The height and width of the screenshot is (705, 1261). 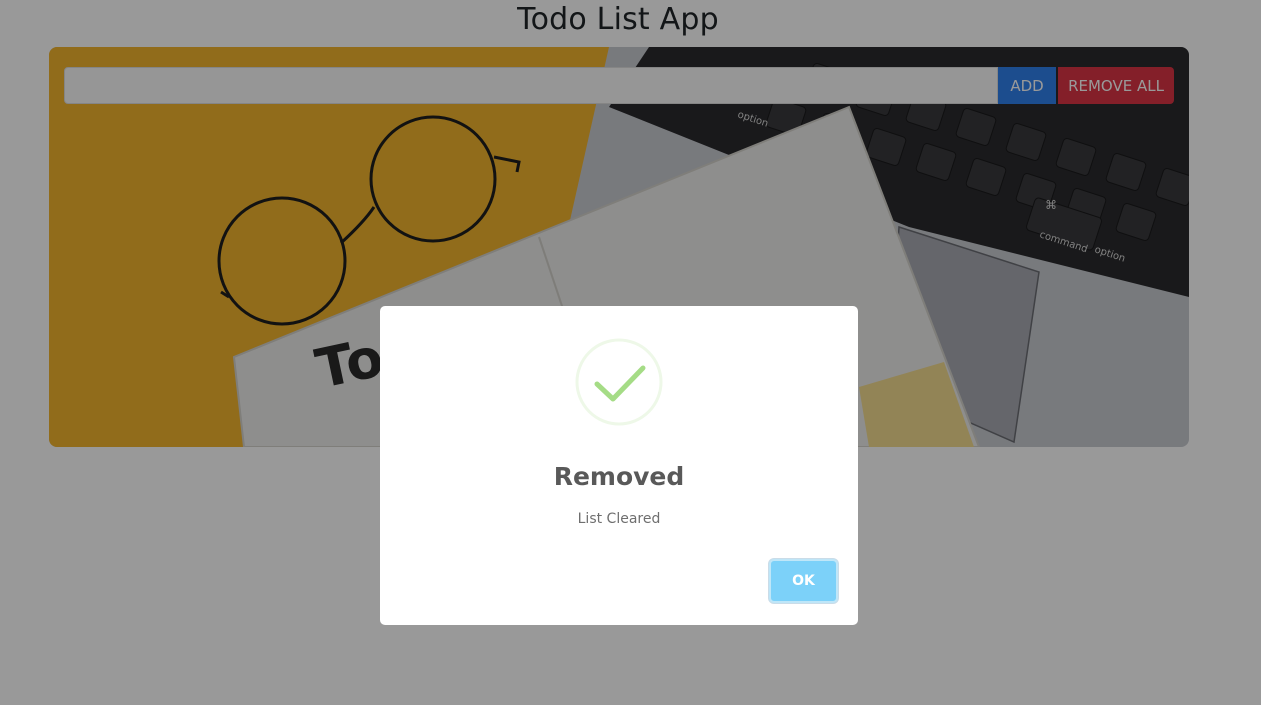 I want to click on modal-text: List Cleared, so click(x=619, y=519).